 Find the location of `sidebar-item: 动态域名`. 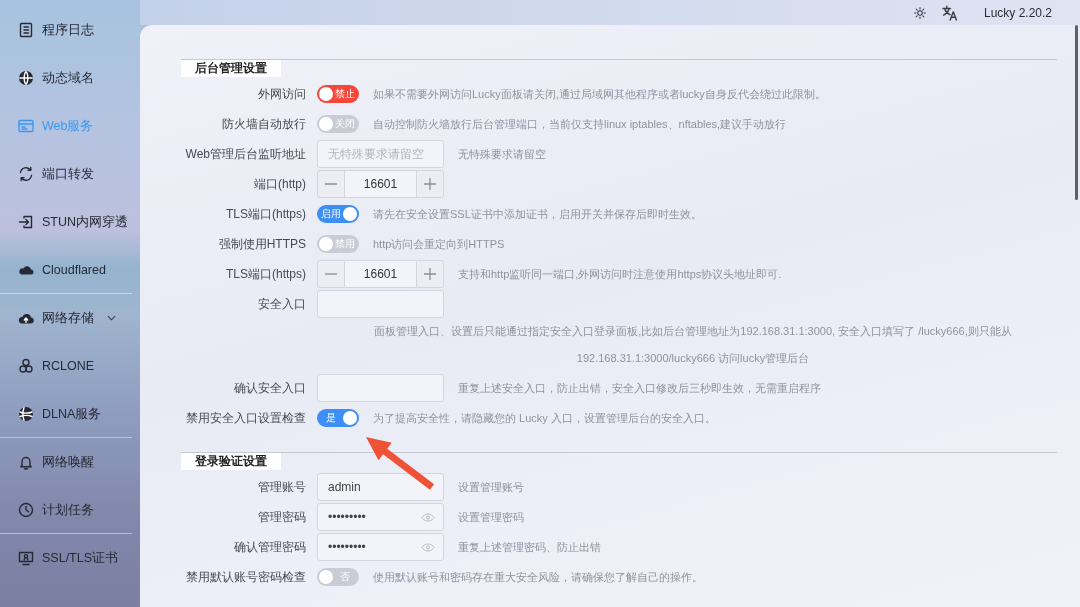

sidebar-item: 动态域名 is located at coordinates (66, 78).